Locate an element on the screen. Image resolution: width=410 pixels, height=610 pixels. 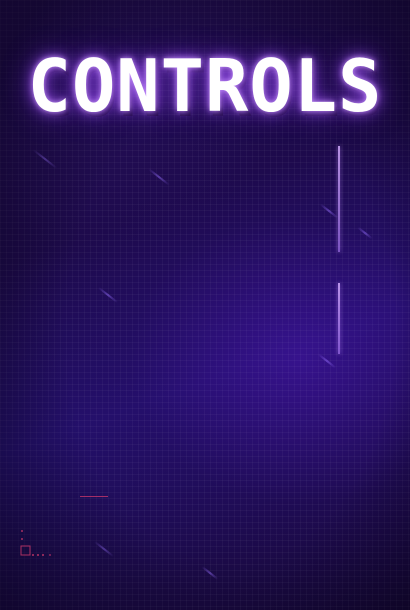
hud-accent-line is located at coordinates (94, 496).